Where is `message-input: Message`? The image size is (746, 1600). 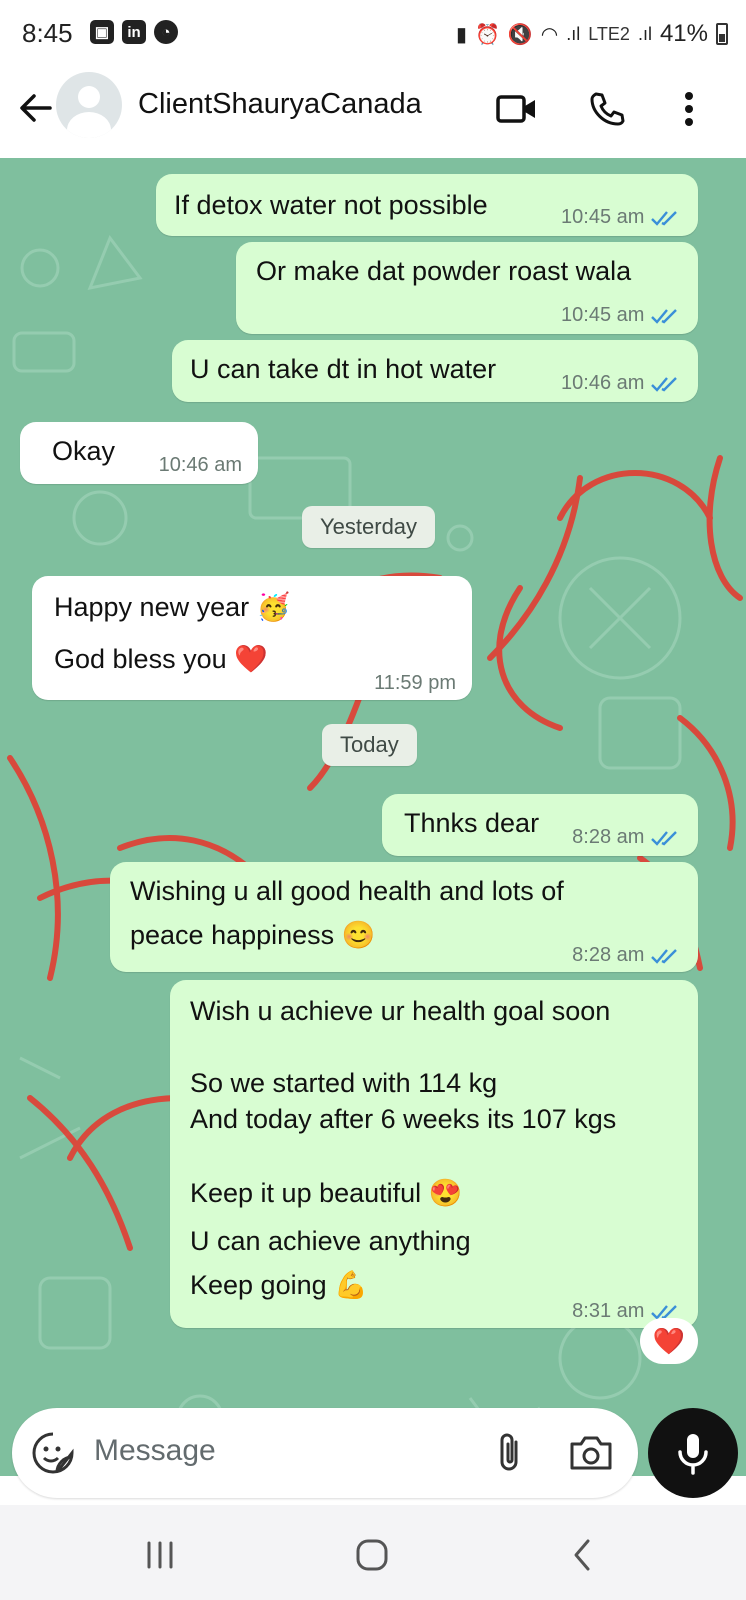
message-input: Message is located at coordinates (155, 1451).